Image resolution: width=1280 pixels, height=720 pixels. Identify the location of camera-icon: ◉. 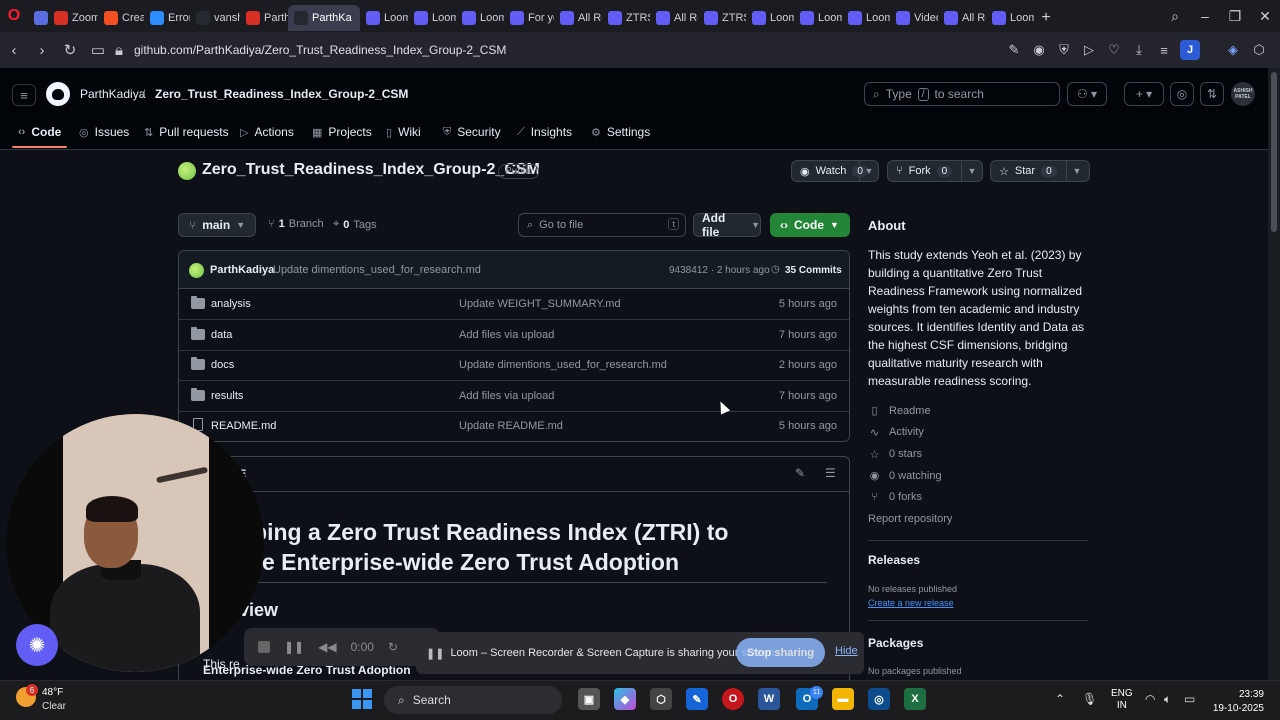
(1039, 50).